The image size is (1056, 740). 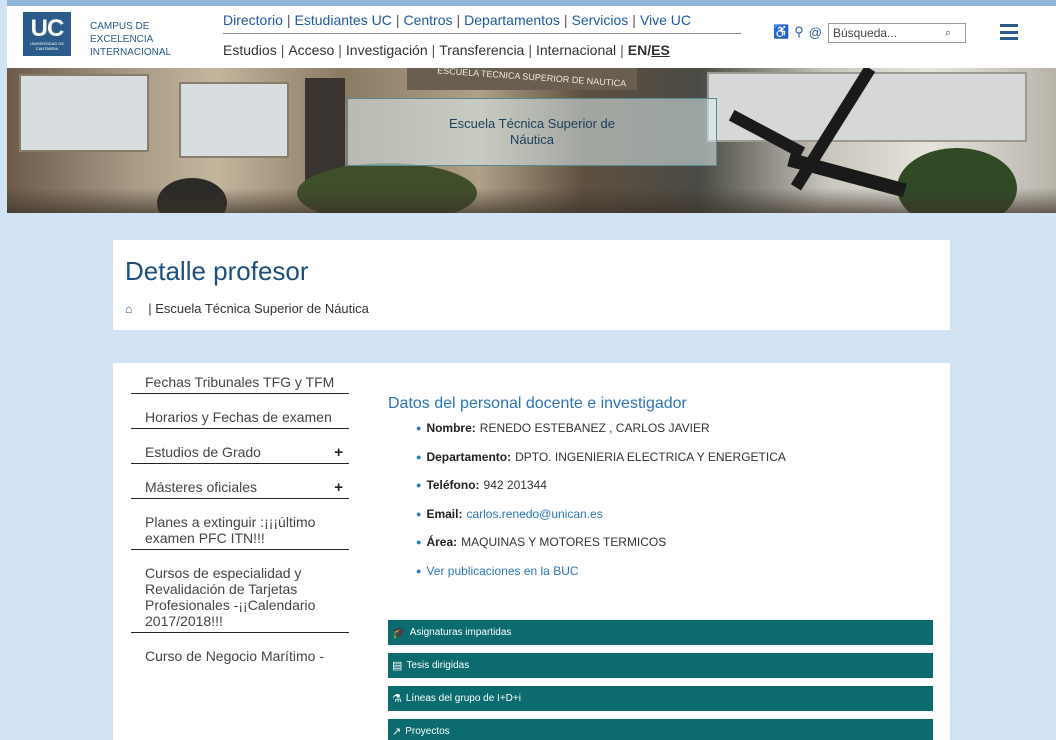 I want to click on chart-icon: ↗, so click(x=397, y=732).